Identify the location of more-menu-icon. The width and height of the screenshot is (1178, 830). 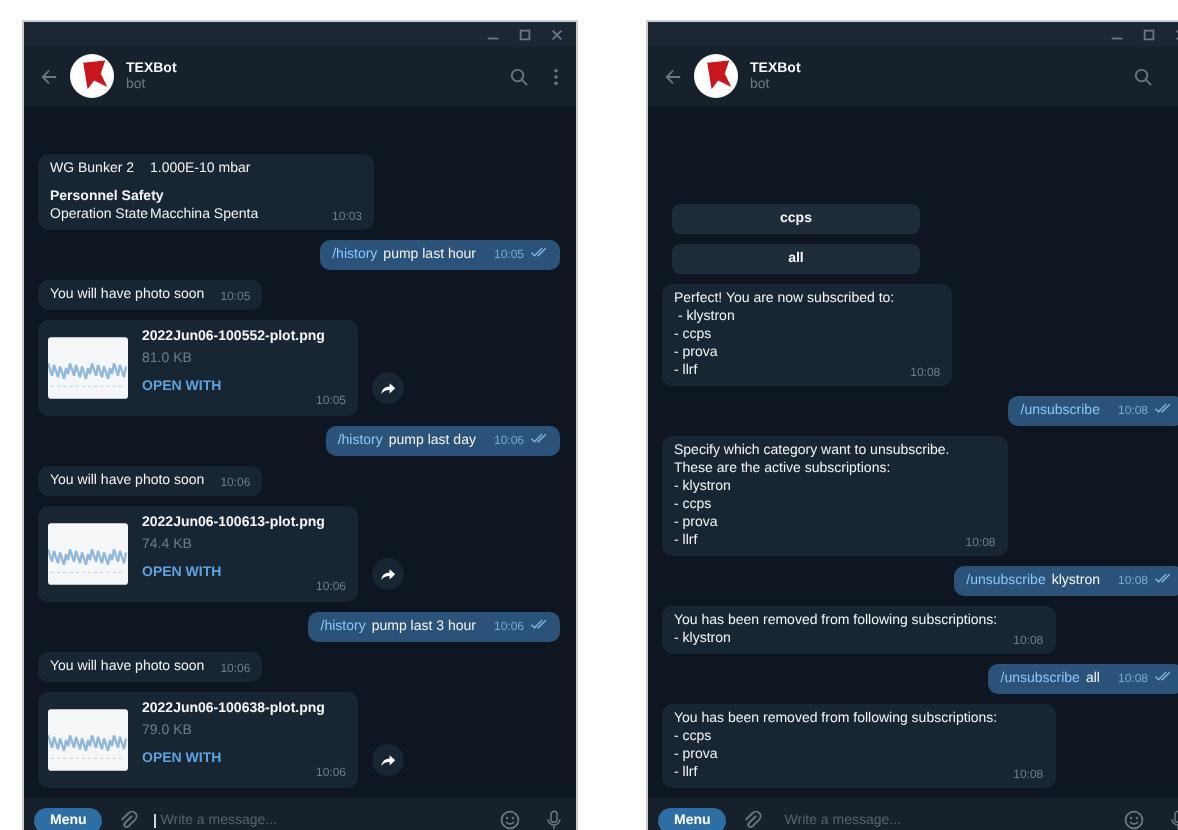
(556, 76).